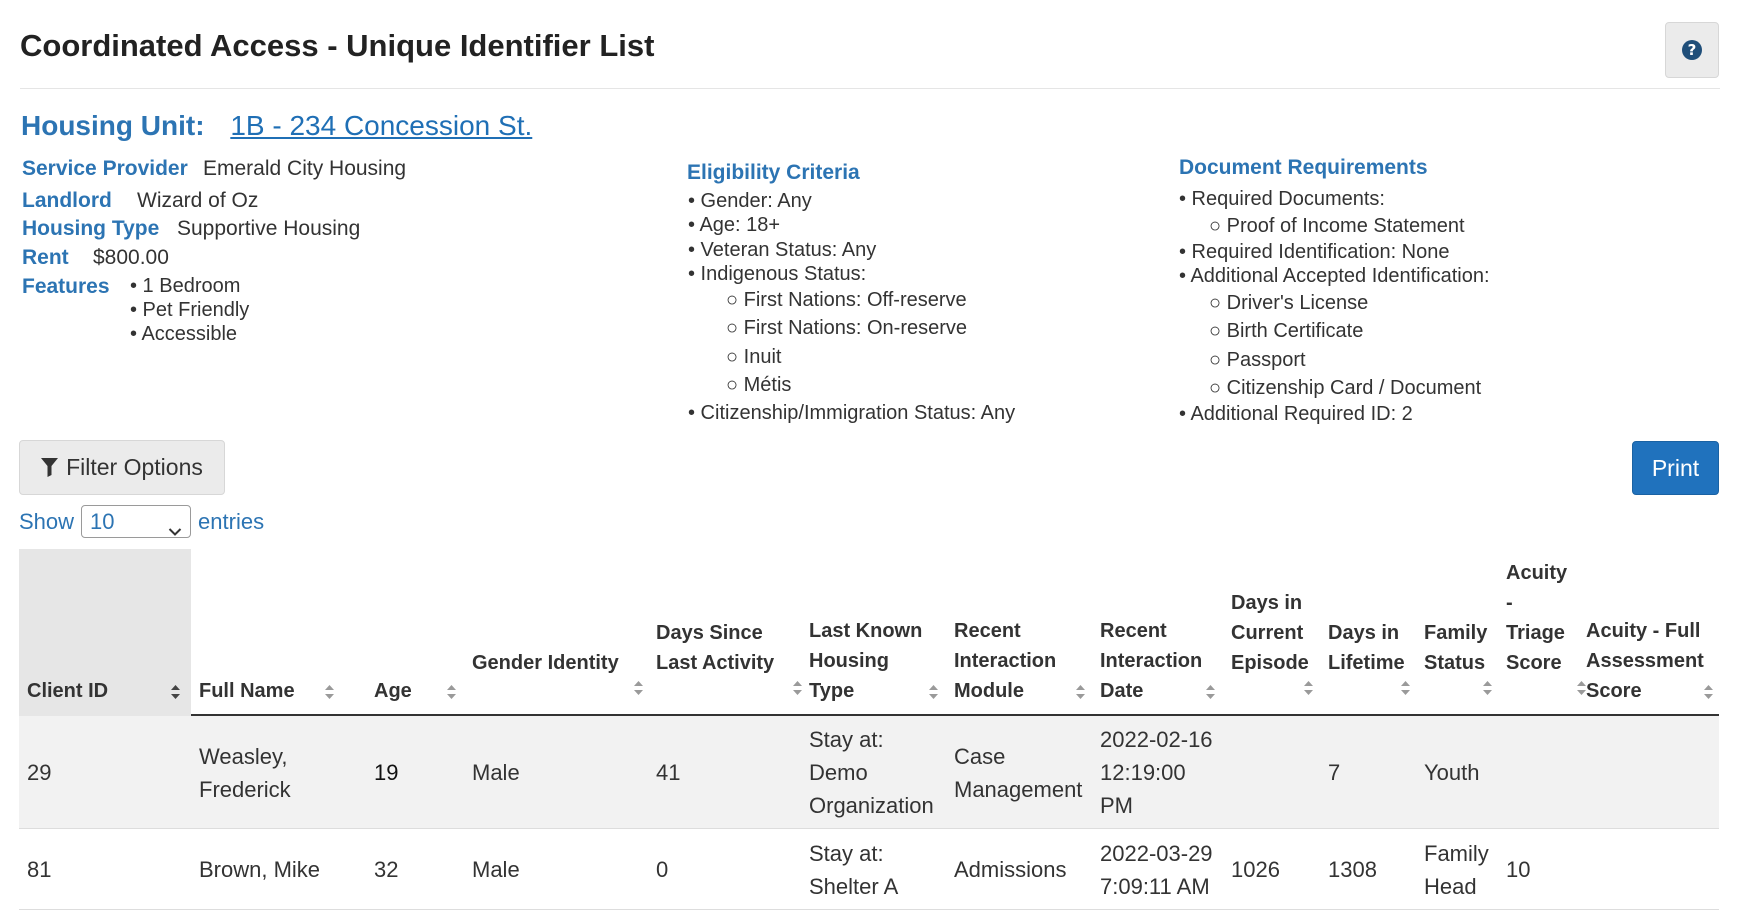 Image resolution: width=1737 pixels, height=913 pixels. I want to click on eligibility-subitem: ○ First Nations: On-reserve, so click(847, 328).